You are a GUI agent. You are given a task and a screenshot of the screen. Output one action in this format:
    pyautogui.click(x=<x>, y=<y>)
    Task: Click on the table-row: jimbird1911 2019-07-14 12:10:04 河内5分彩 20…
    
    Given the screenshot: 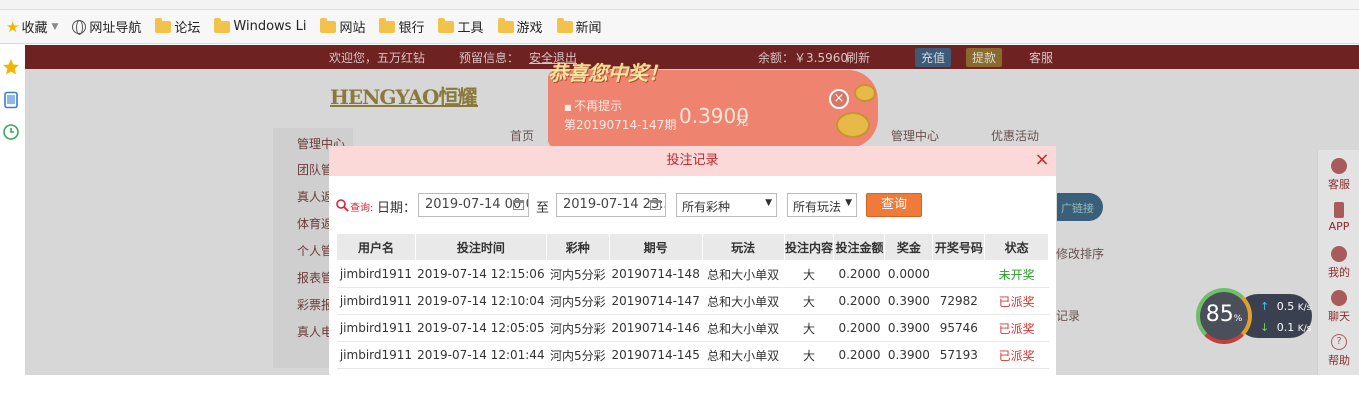 What is the action you would take?
    pyautogui.click(x=692, y=301)
    